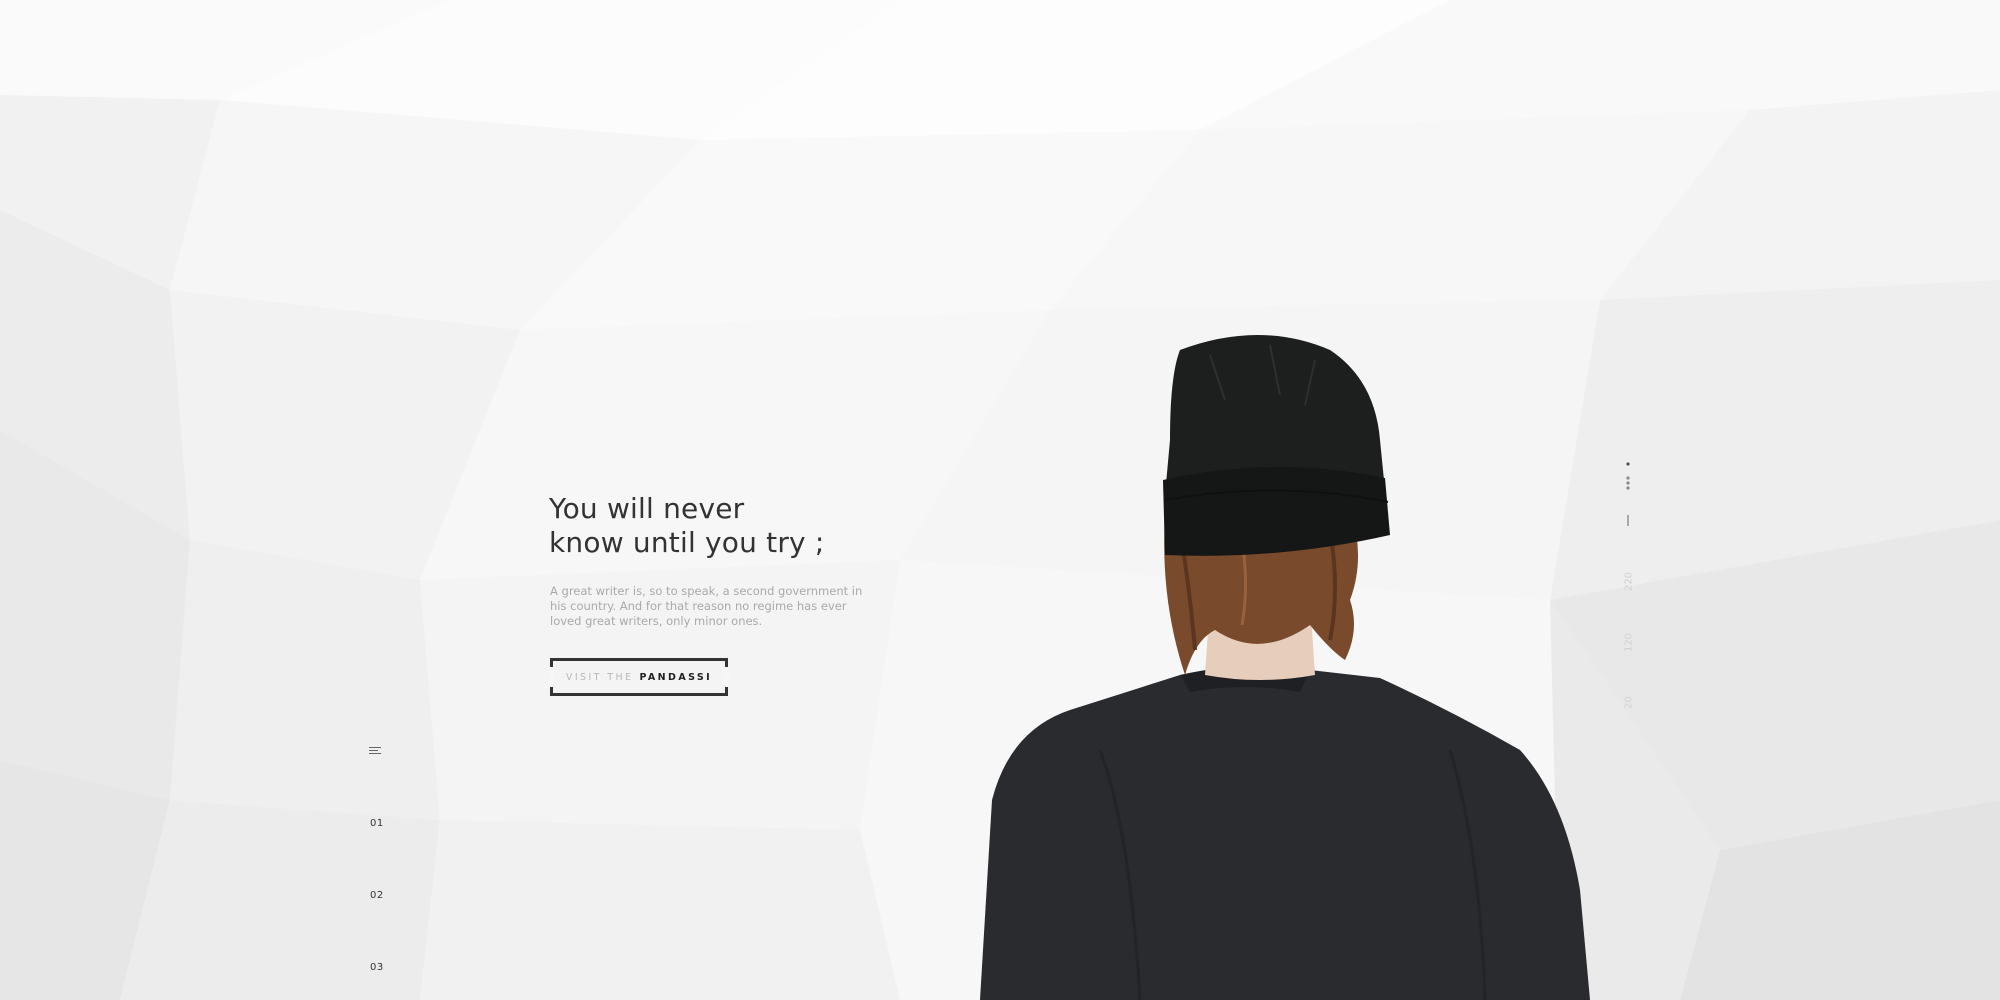  I want to click on cta-brand: PANDASSI, so click(676, 677).